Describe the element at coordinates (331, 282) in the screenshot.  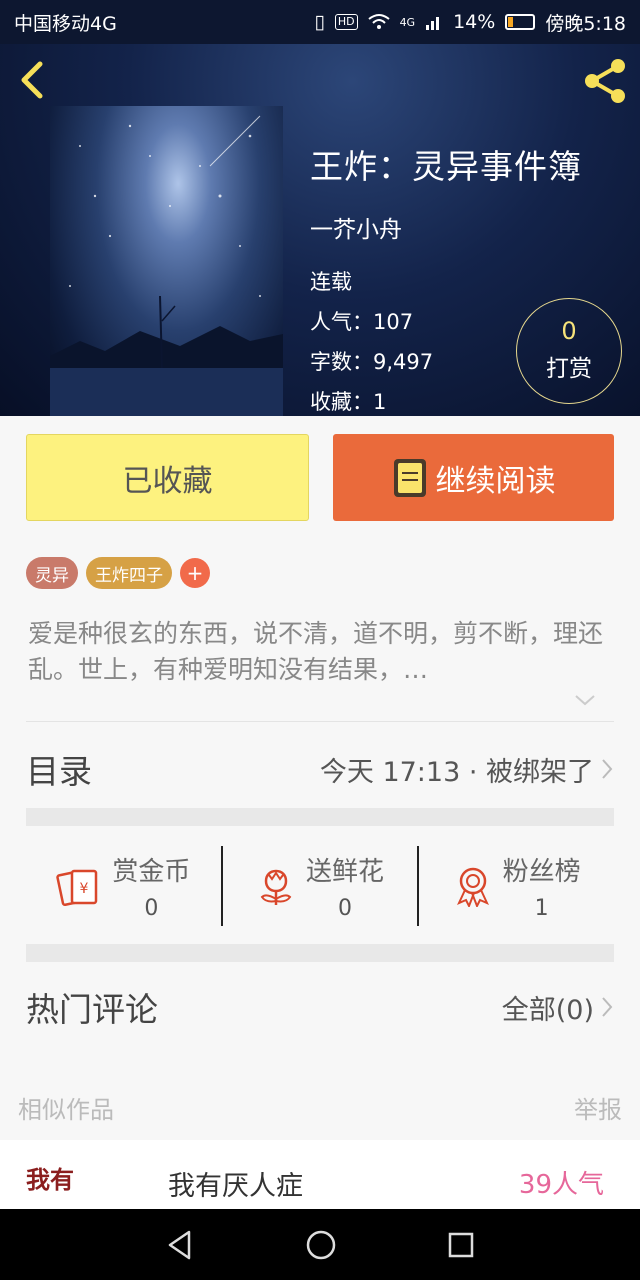
I see `book-status: 连载` at that location.